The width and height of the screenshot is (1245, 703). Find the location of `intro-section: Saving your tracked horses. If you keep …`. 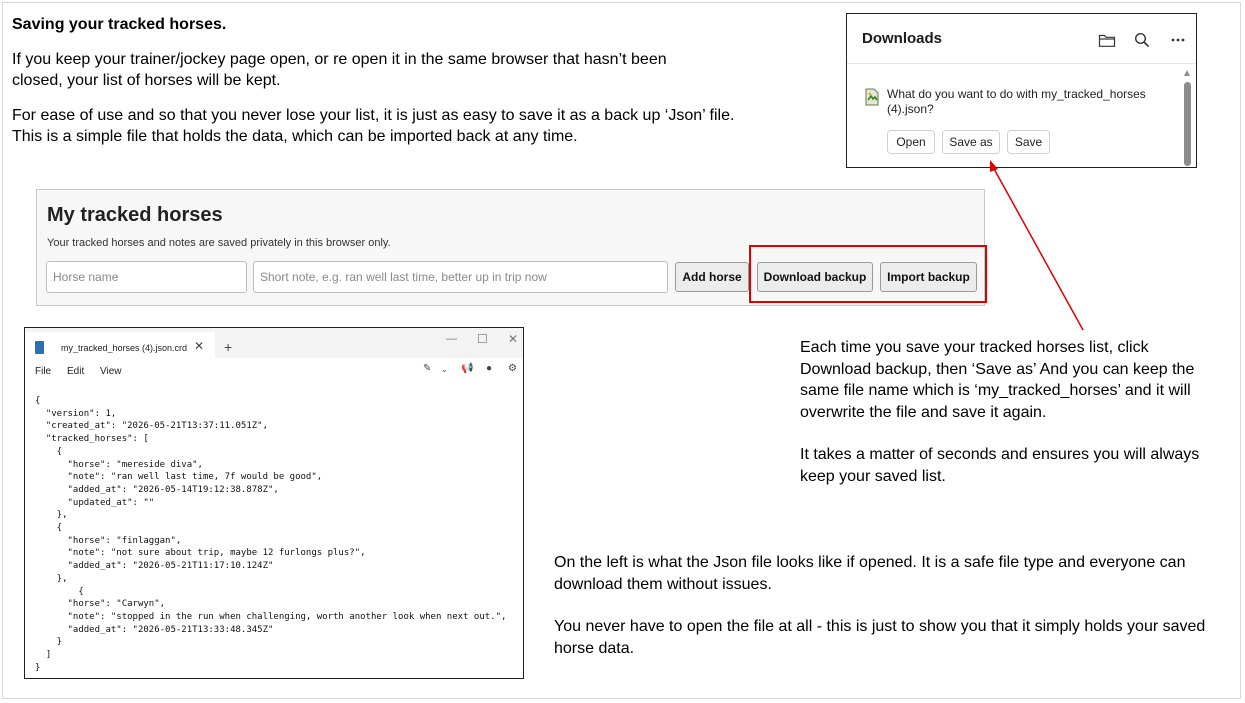

intro-section: Saving your tracked horses. If you keep … is located at coordinates (382, 87).